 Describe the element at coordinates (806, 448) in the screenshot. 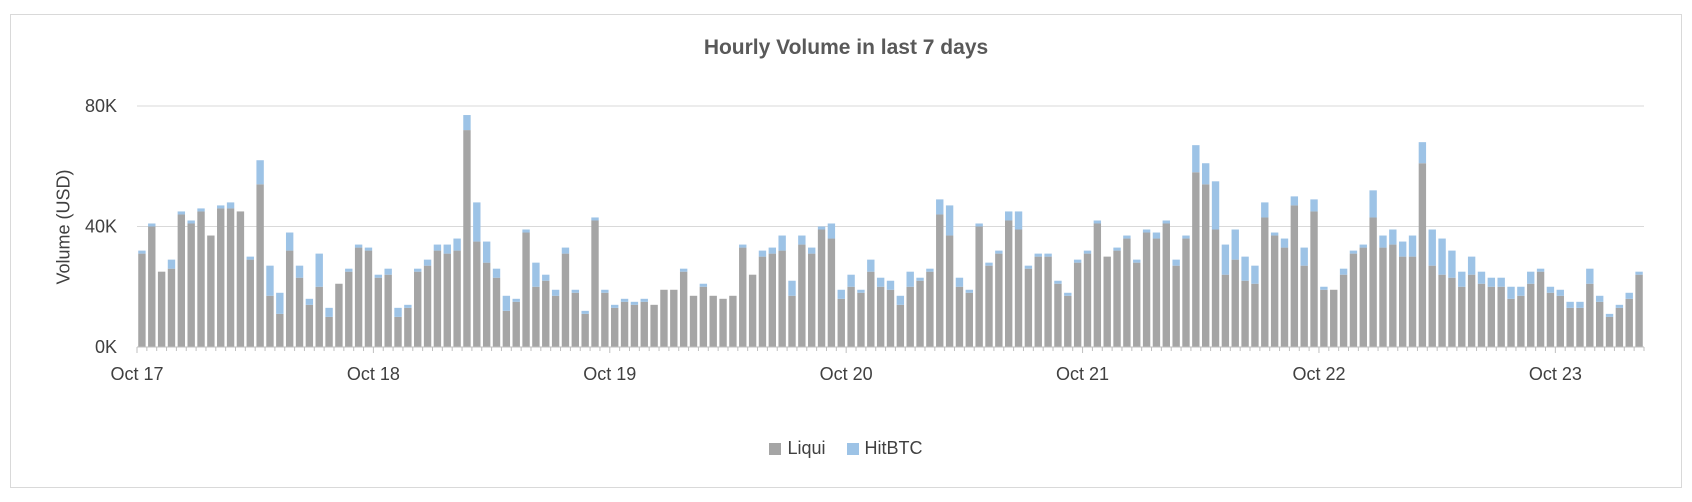

I see `legend-label-liqui: Liqui` at that location.